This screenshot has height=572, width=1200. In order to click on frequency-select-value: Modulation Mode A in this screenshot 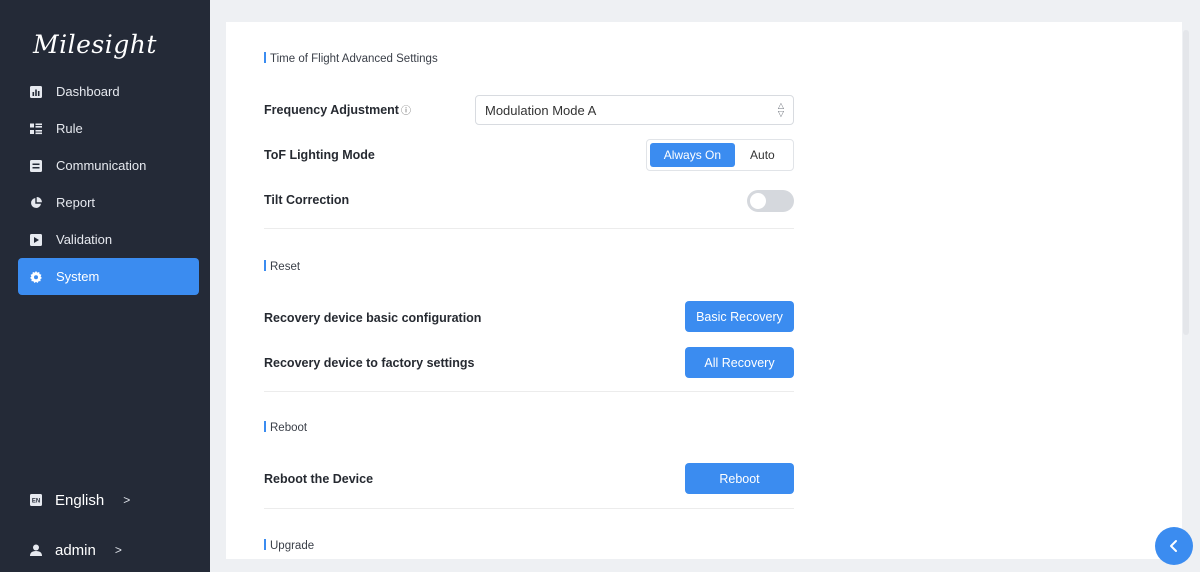, I will do `click(541, 110)`.